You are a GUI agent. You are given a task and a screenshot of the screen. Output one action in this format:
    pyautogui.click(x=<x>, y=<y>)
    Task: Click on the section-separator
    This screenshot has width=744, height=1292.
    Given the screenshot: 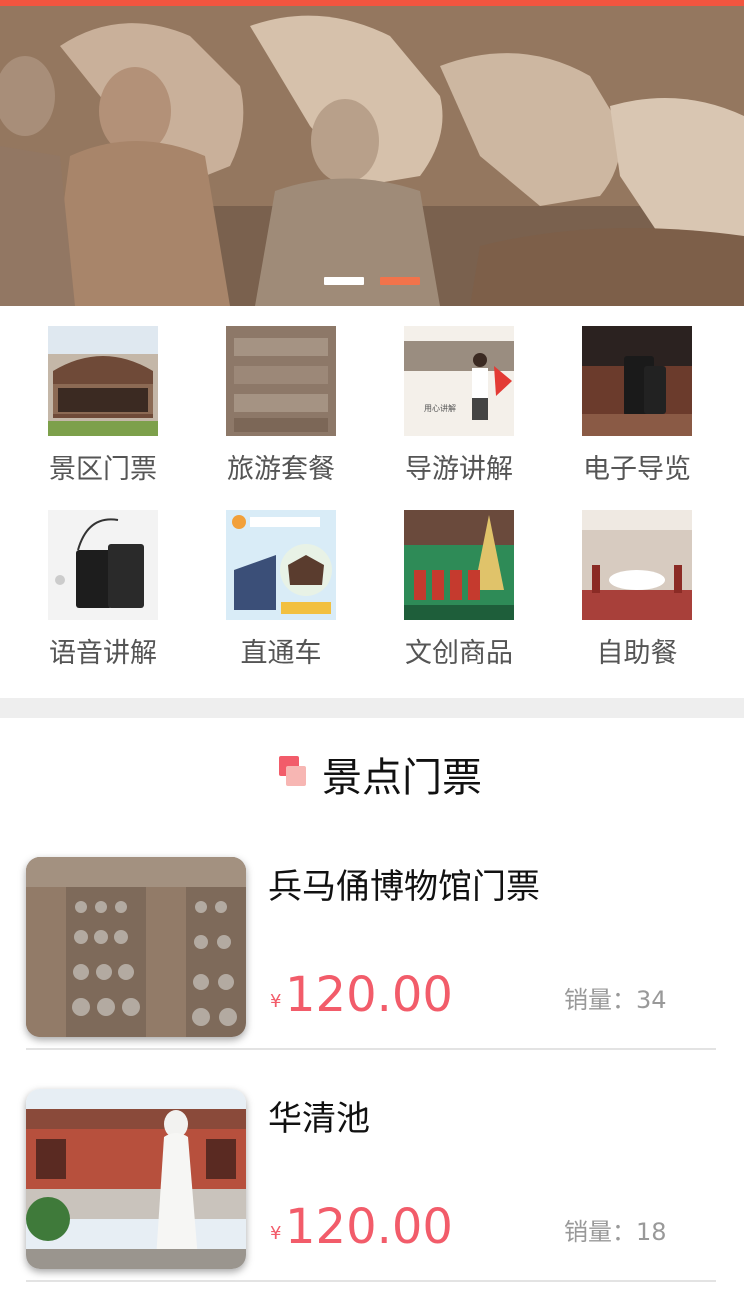 What is the action you would take?
    pyautogui.click(x=372, y=708)
    